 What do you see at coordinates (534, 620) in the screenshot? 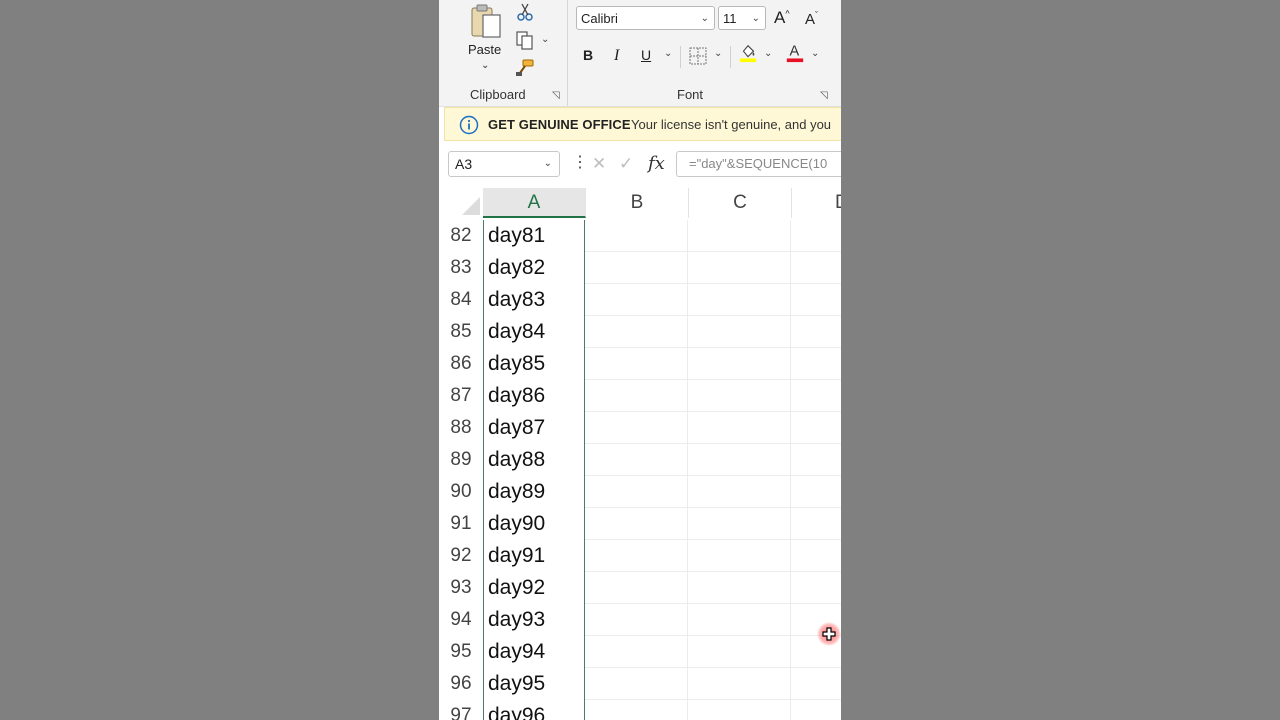
I see `cell-a: day93` at bounding box center [534, 620].